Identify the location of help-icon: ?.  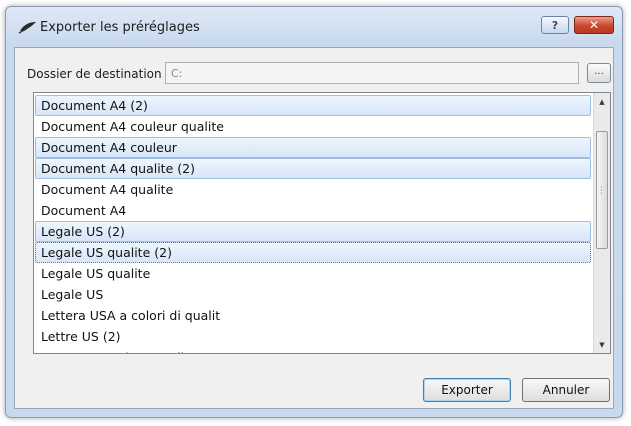
(555, 25).